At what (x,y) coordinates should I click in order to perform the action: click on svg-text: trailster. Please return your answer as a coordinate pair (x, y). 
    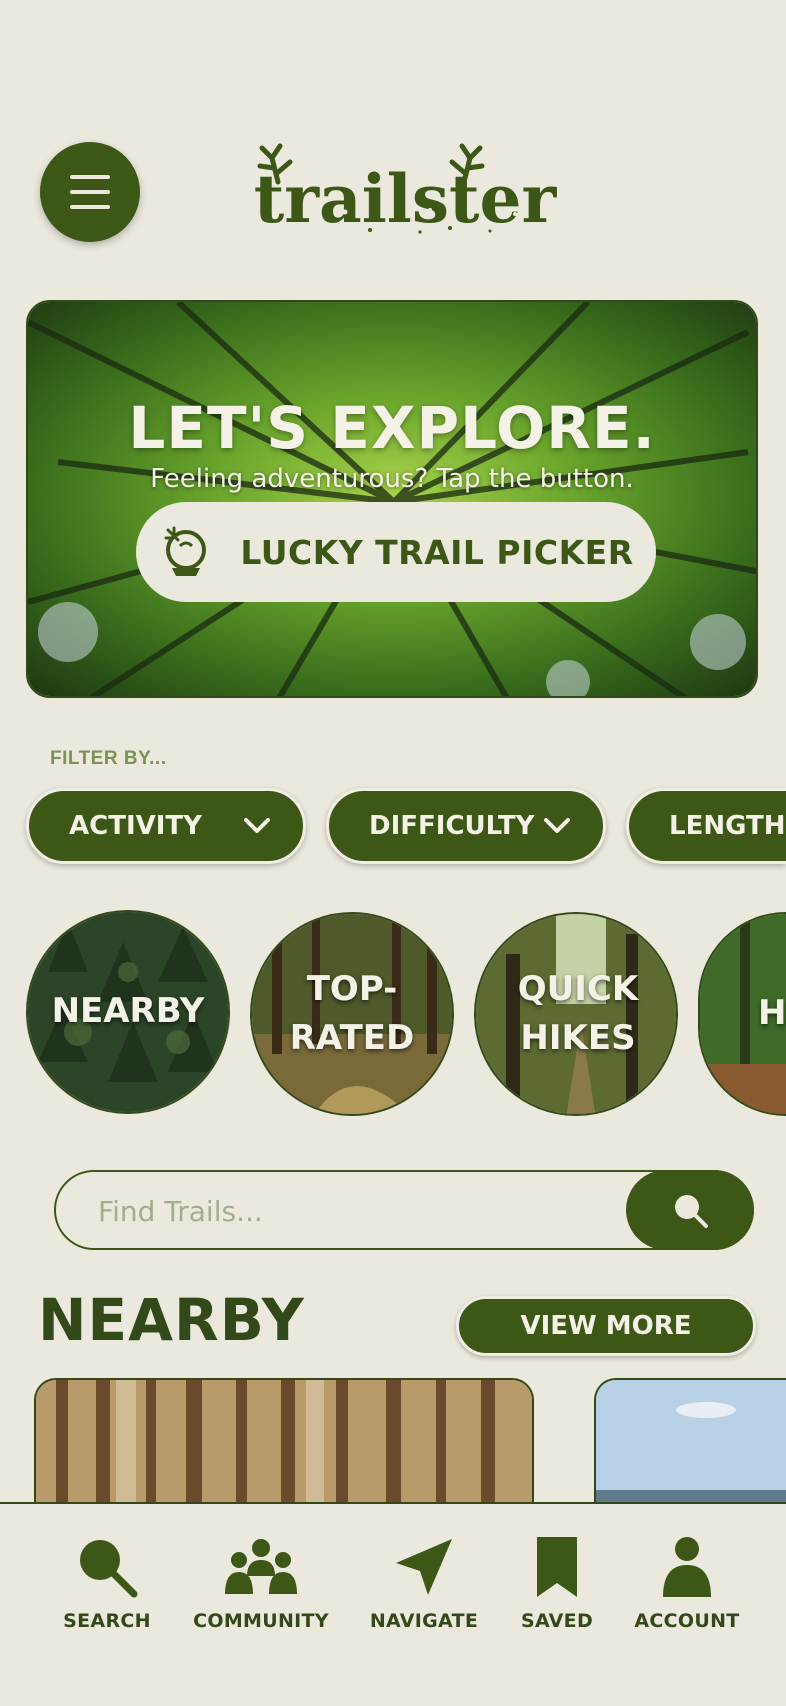
    Looking at the image, I should click on (406, 199).